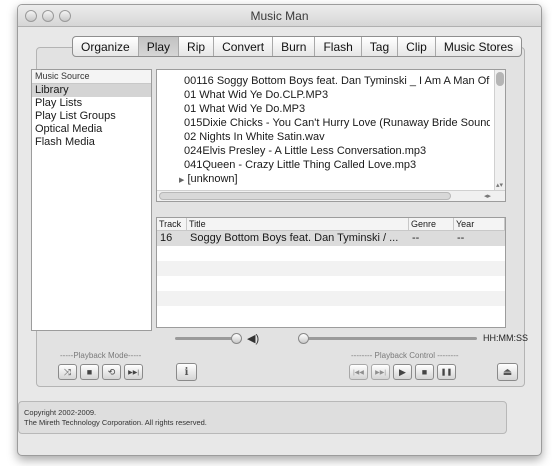  What do you see at coordinates (305, 196) in the screenshot?
I see `horizontal-scroll-thumb` at bounding box center [305, 196].